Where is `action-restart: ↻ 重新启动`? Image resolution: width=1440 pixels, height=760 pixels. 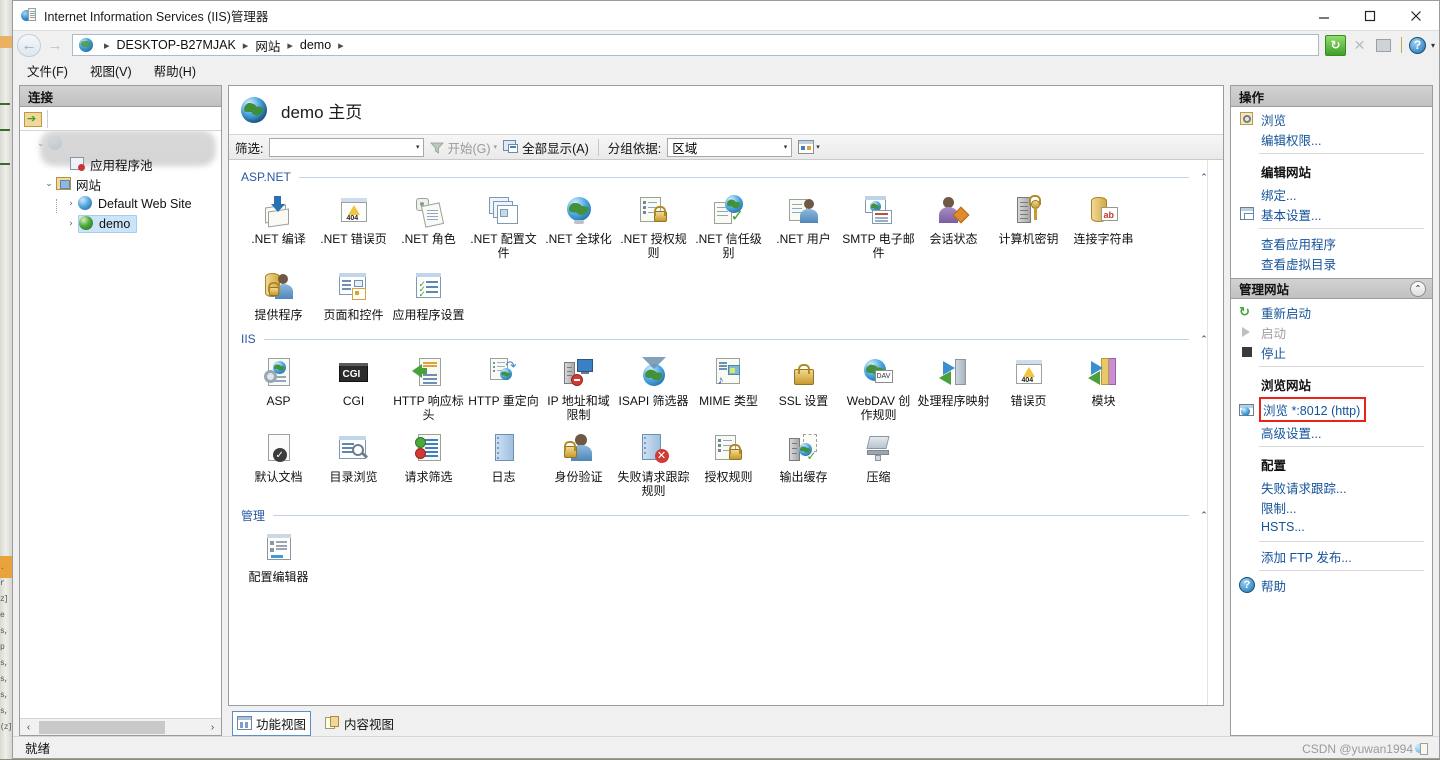
action-restart: ↻ 重新启动 is located at coordinates (1331, 312).